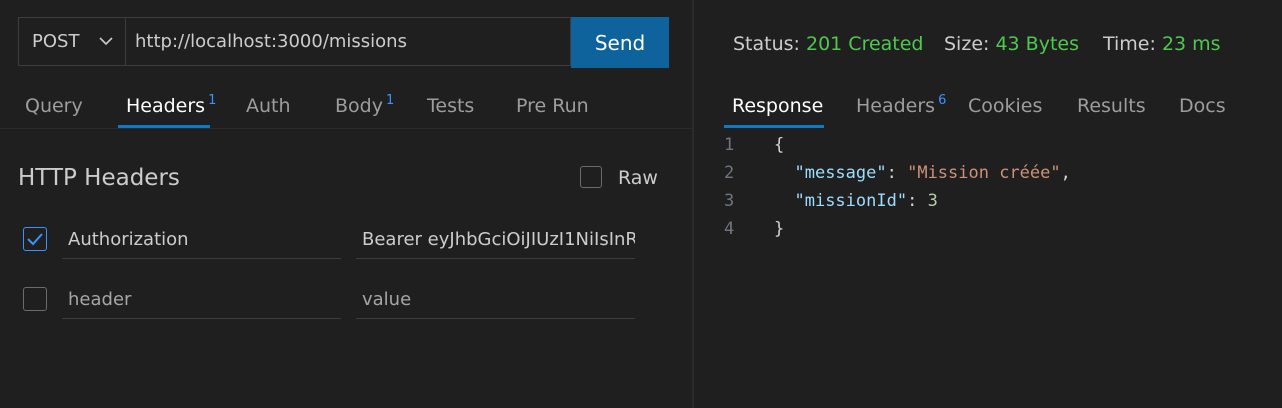 The image size is (1282, 408). What do you see at coordinates (851, 201) in the screenshot?
I see `json-key: "missionId"` at bounding box center [851, 201].